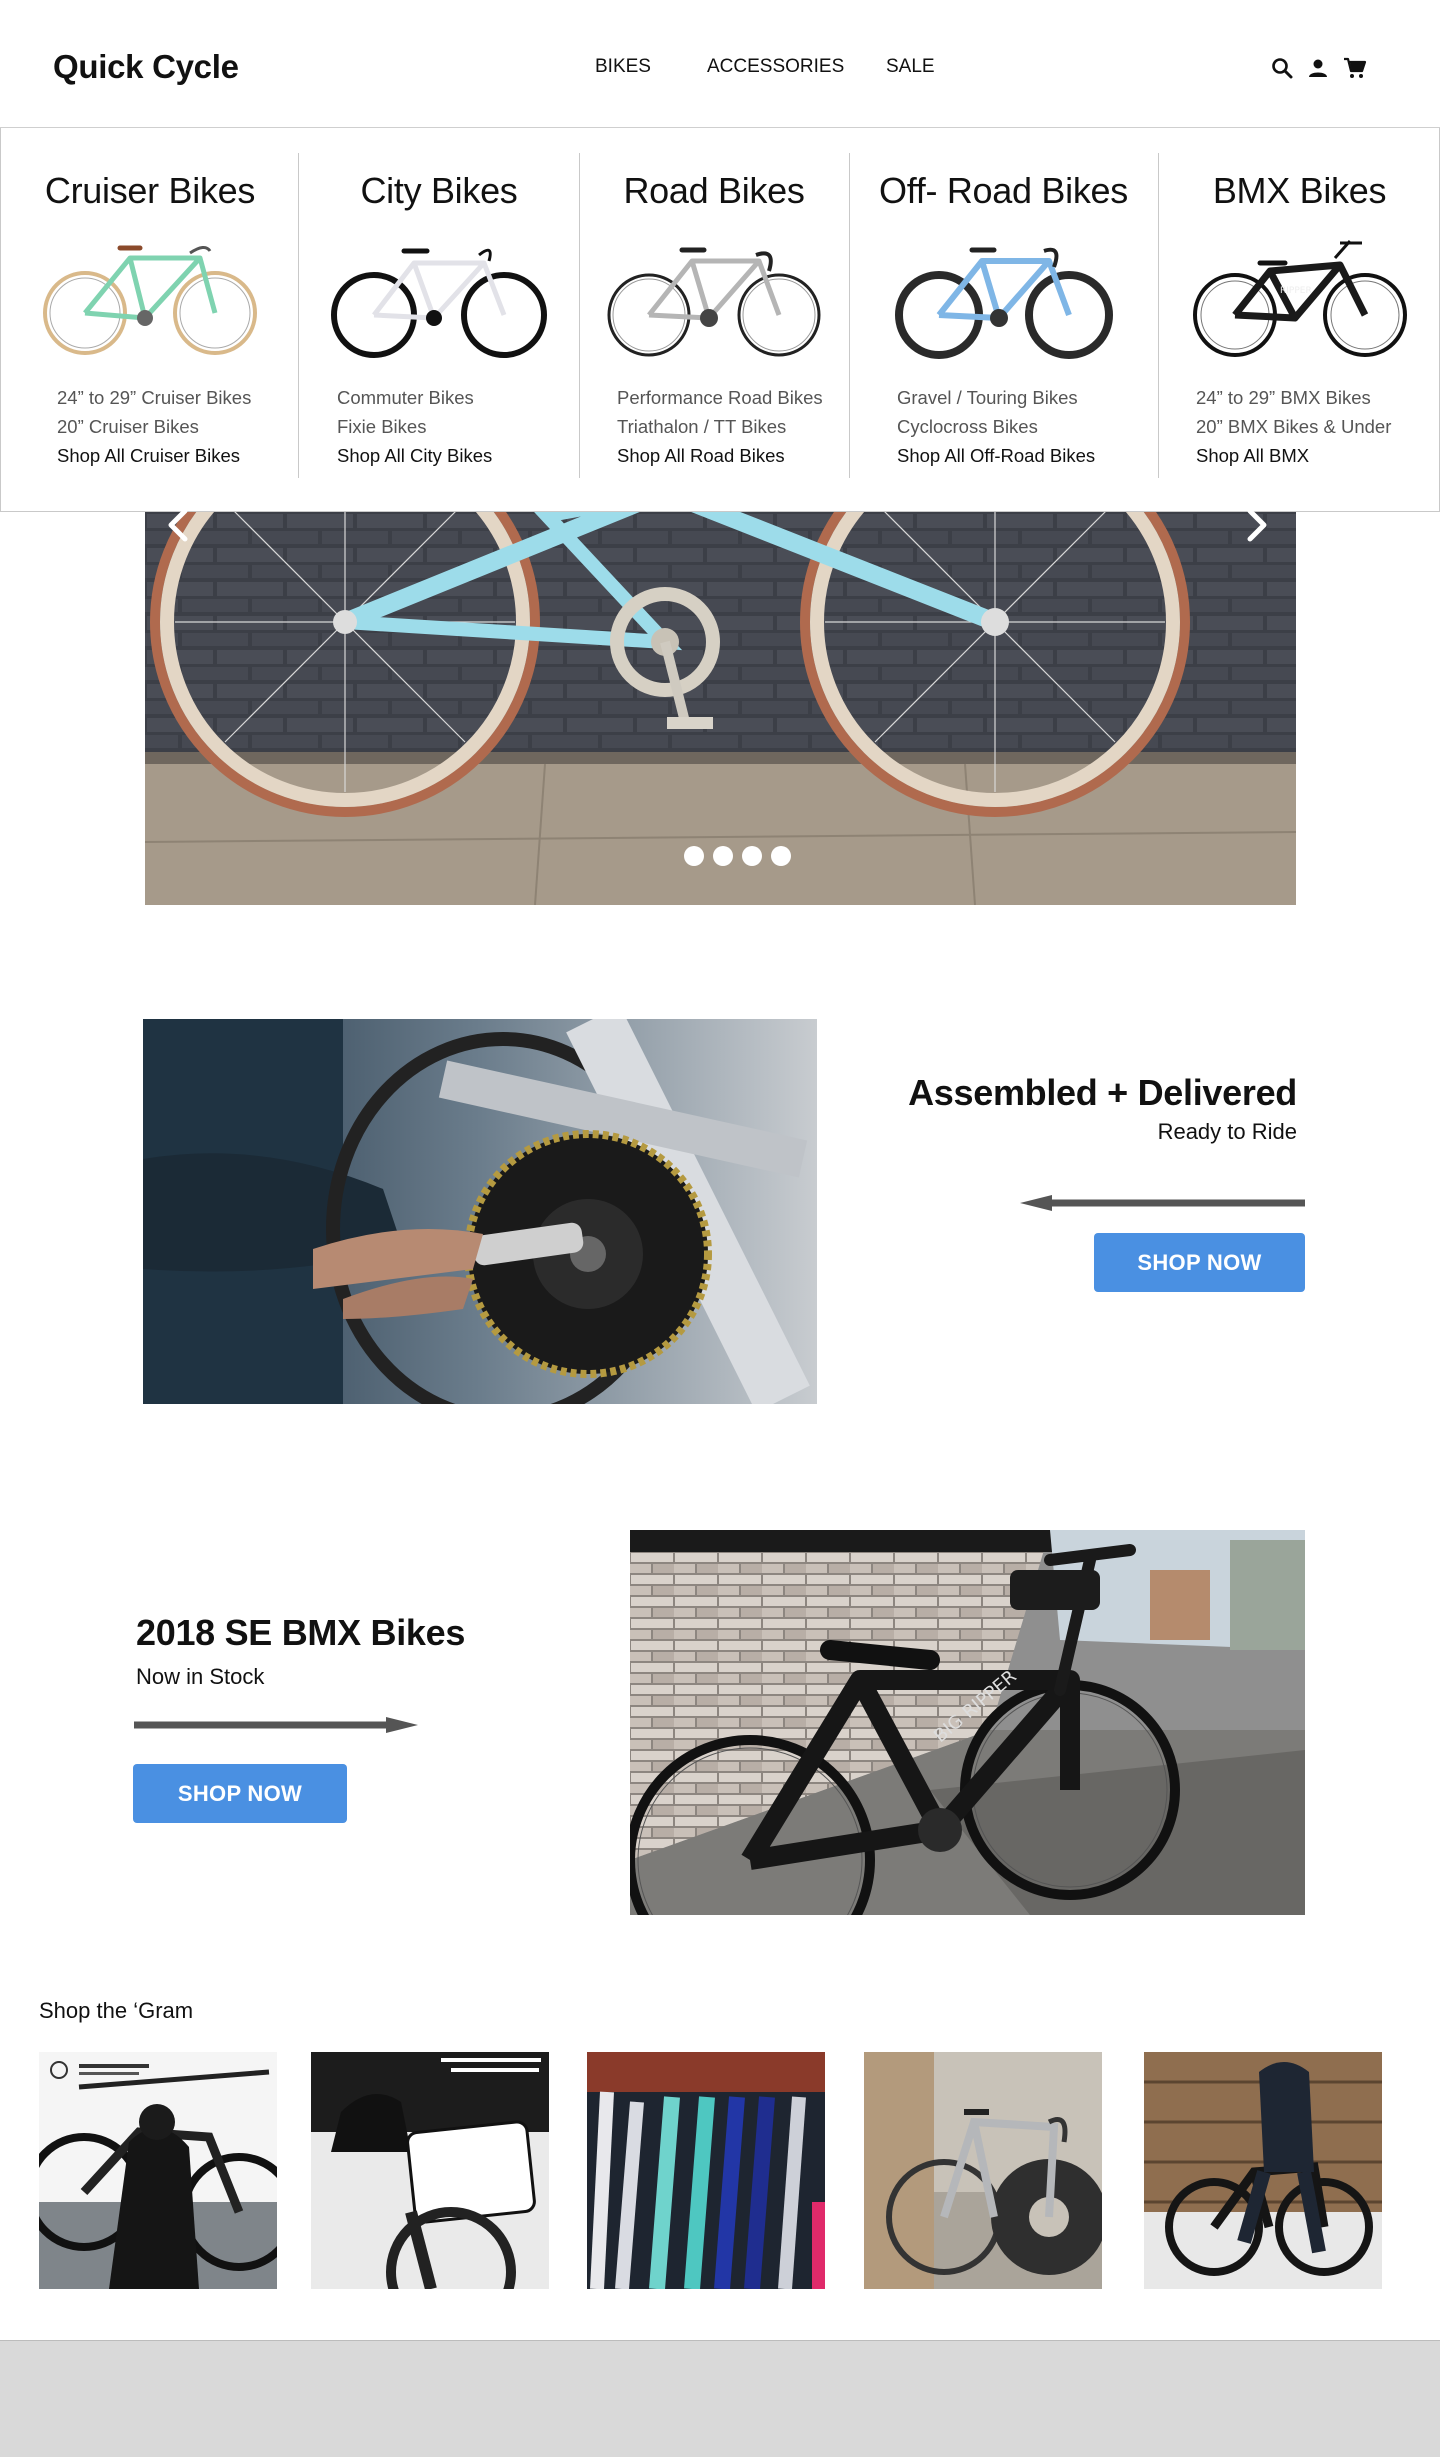 This screenshot has height=2457, width=1440. I want to click on menu-shop-all-link: Shop All Cruiser Bikes, so click(154, 455).